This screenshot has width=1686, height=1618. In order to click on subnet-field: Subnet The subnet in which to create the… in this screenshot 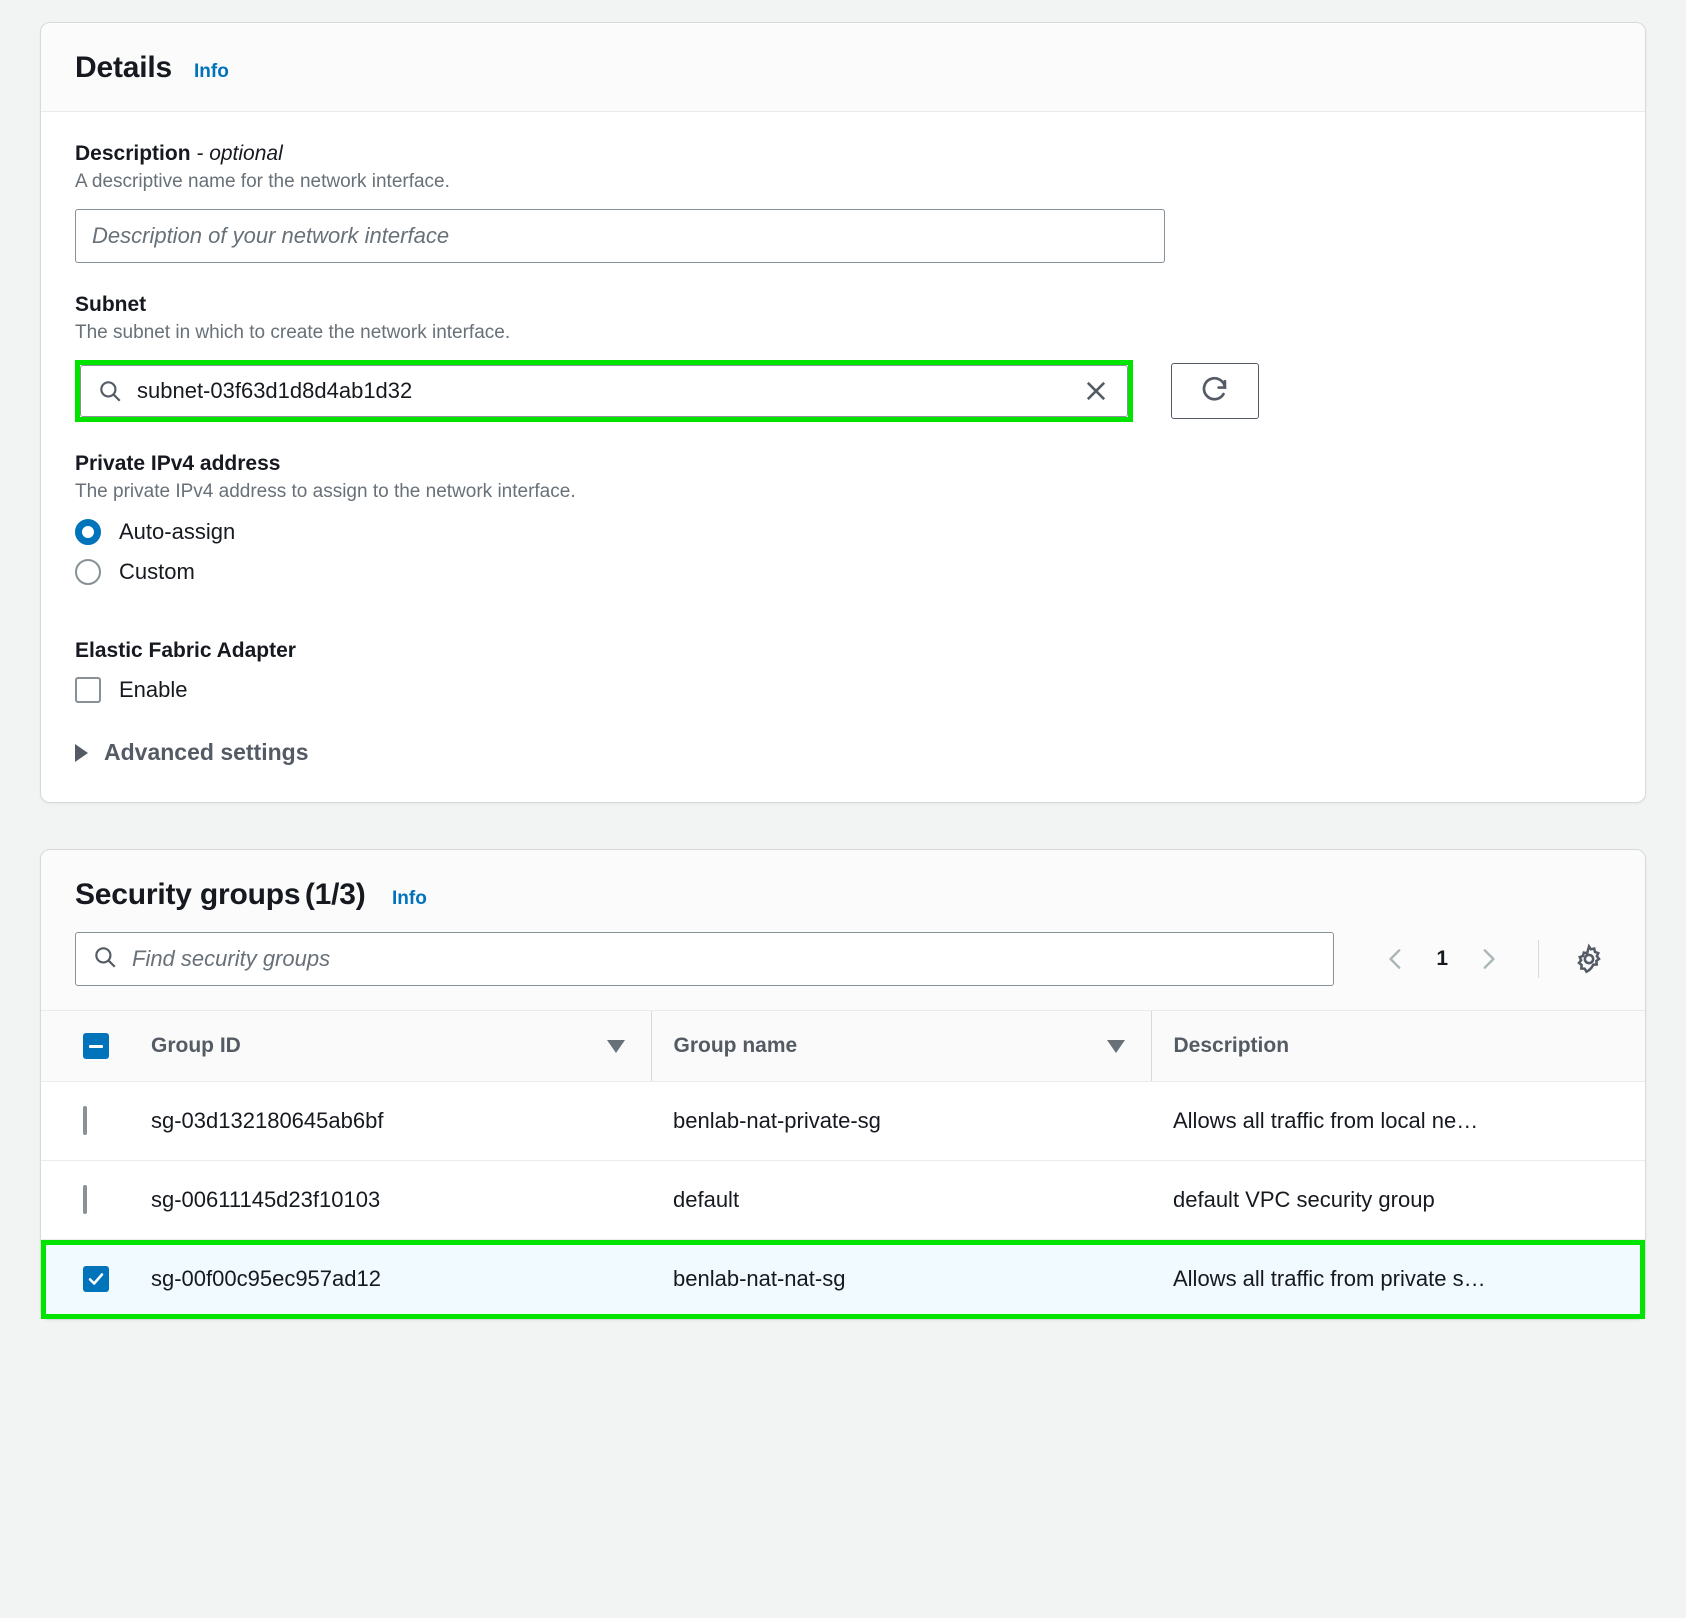, I will do `click(843, 357)`.